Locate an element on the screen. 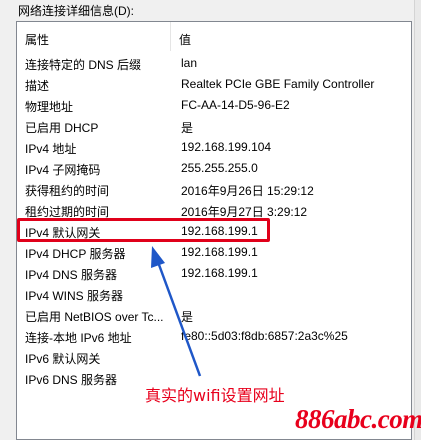  table-row: 连接特定的 DNS 后缀 lan is located at coordinates (214, 63).